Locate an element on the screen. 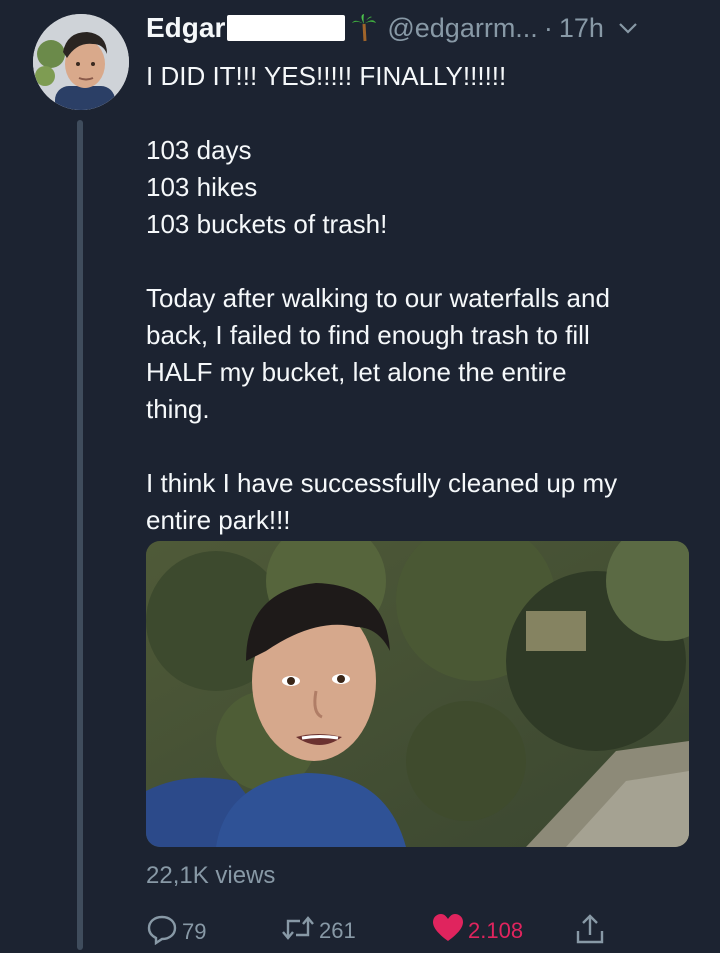 This screenshot has height=953, width=720. tweet-timestamp: 17h is located at coordinates (581, 28).